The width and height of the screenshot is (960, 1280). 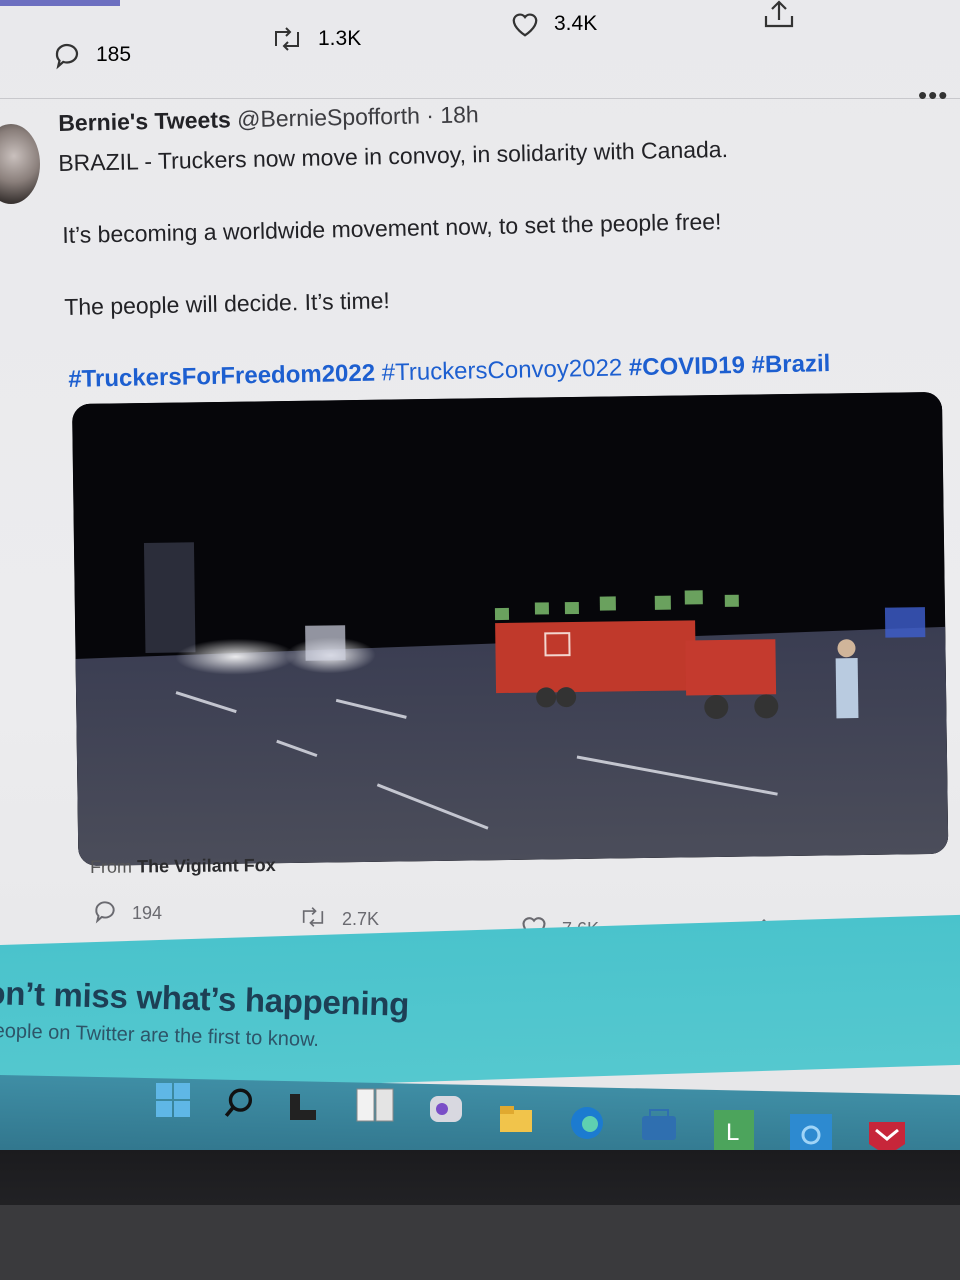 What do you see at coordinates (811, 1132) in the screenshot?
I see `app-blue-icon` at bounding box center [811, 1132].